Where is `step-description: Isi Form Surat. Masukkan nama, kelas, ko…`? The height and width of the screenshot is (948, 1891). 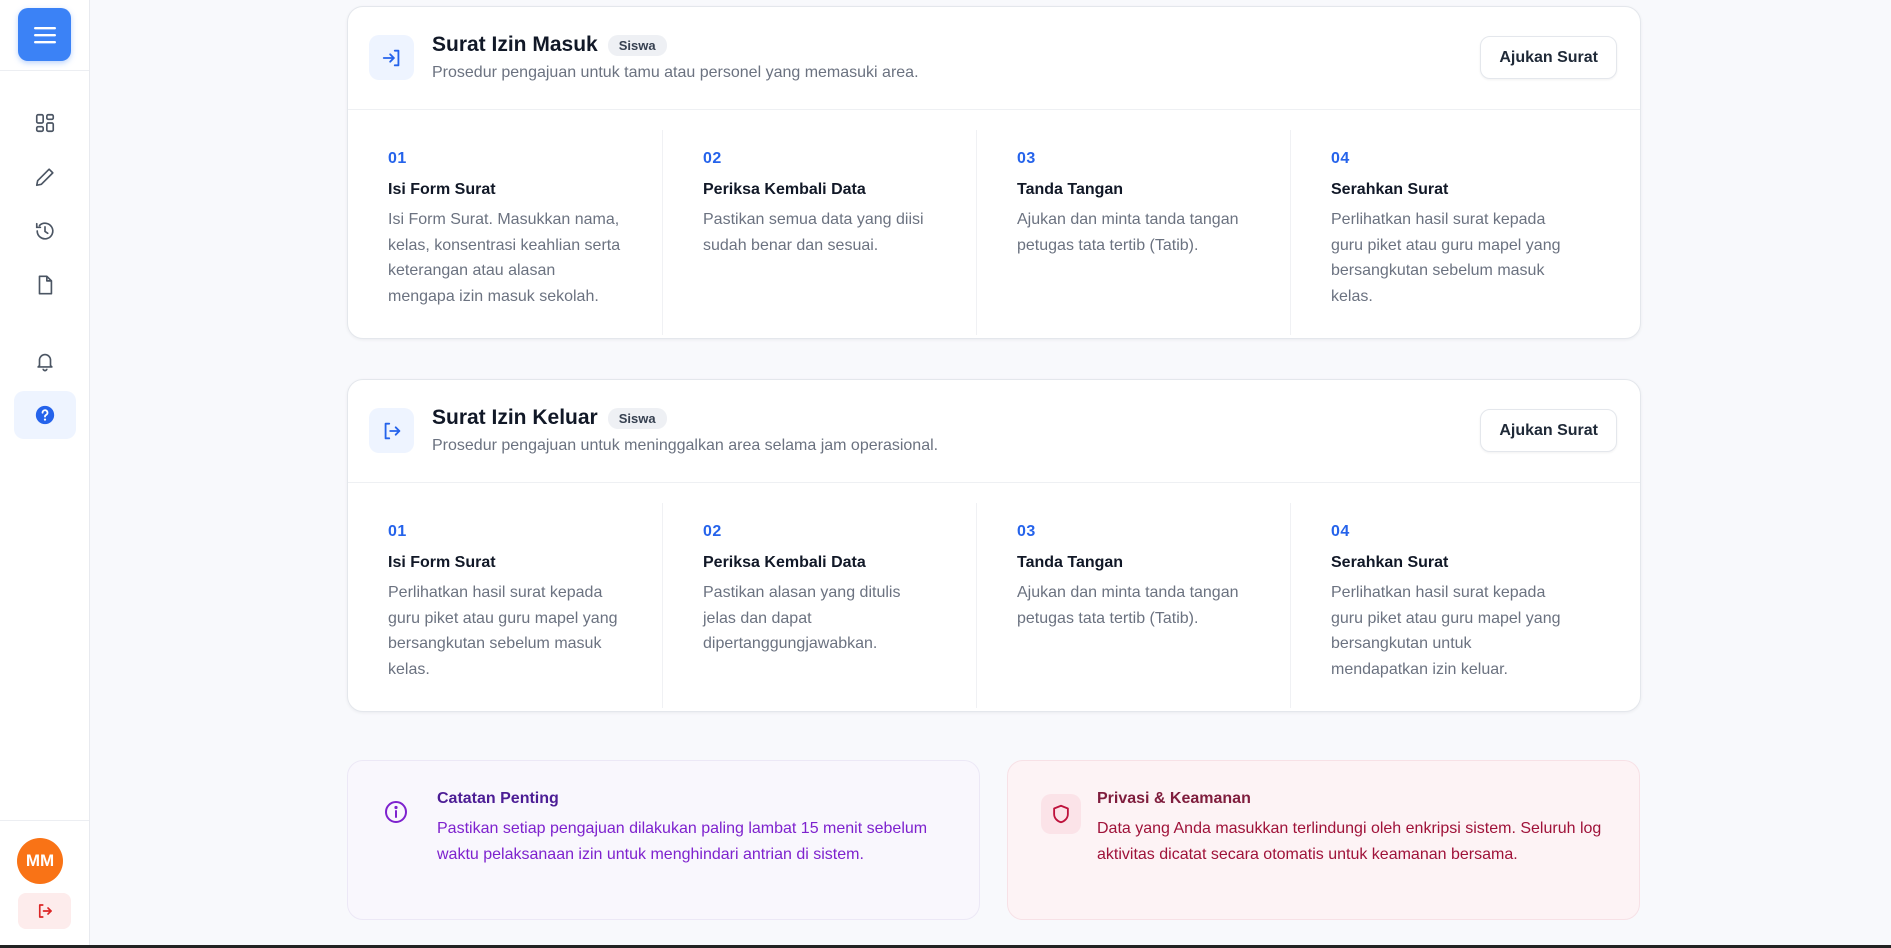 step-description: Isi Form Surat. Masukkan nama, kelas, ko… is located at coordinates (504, 258).